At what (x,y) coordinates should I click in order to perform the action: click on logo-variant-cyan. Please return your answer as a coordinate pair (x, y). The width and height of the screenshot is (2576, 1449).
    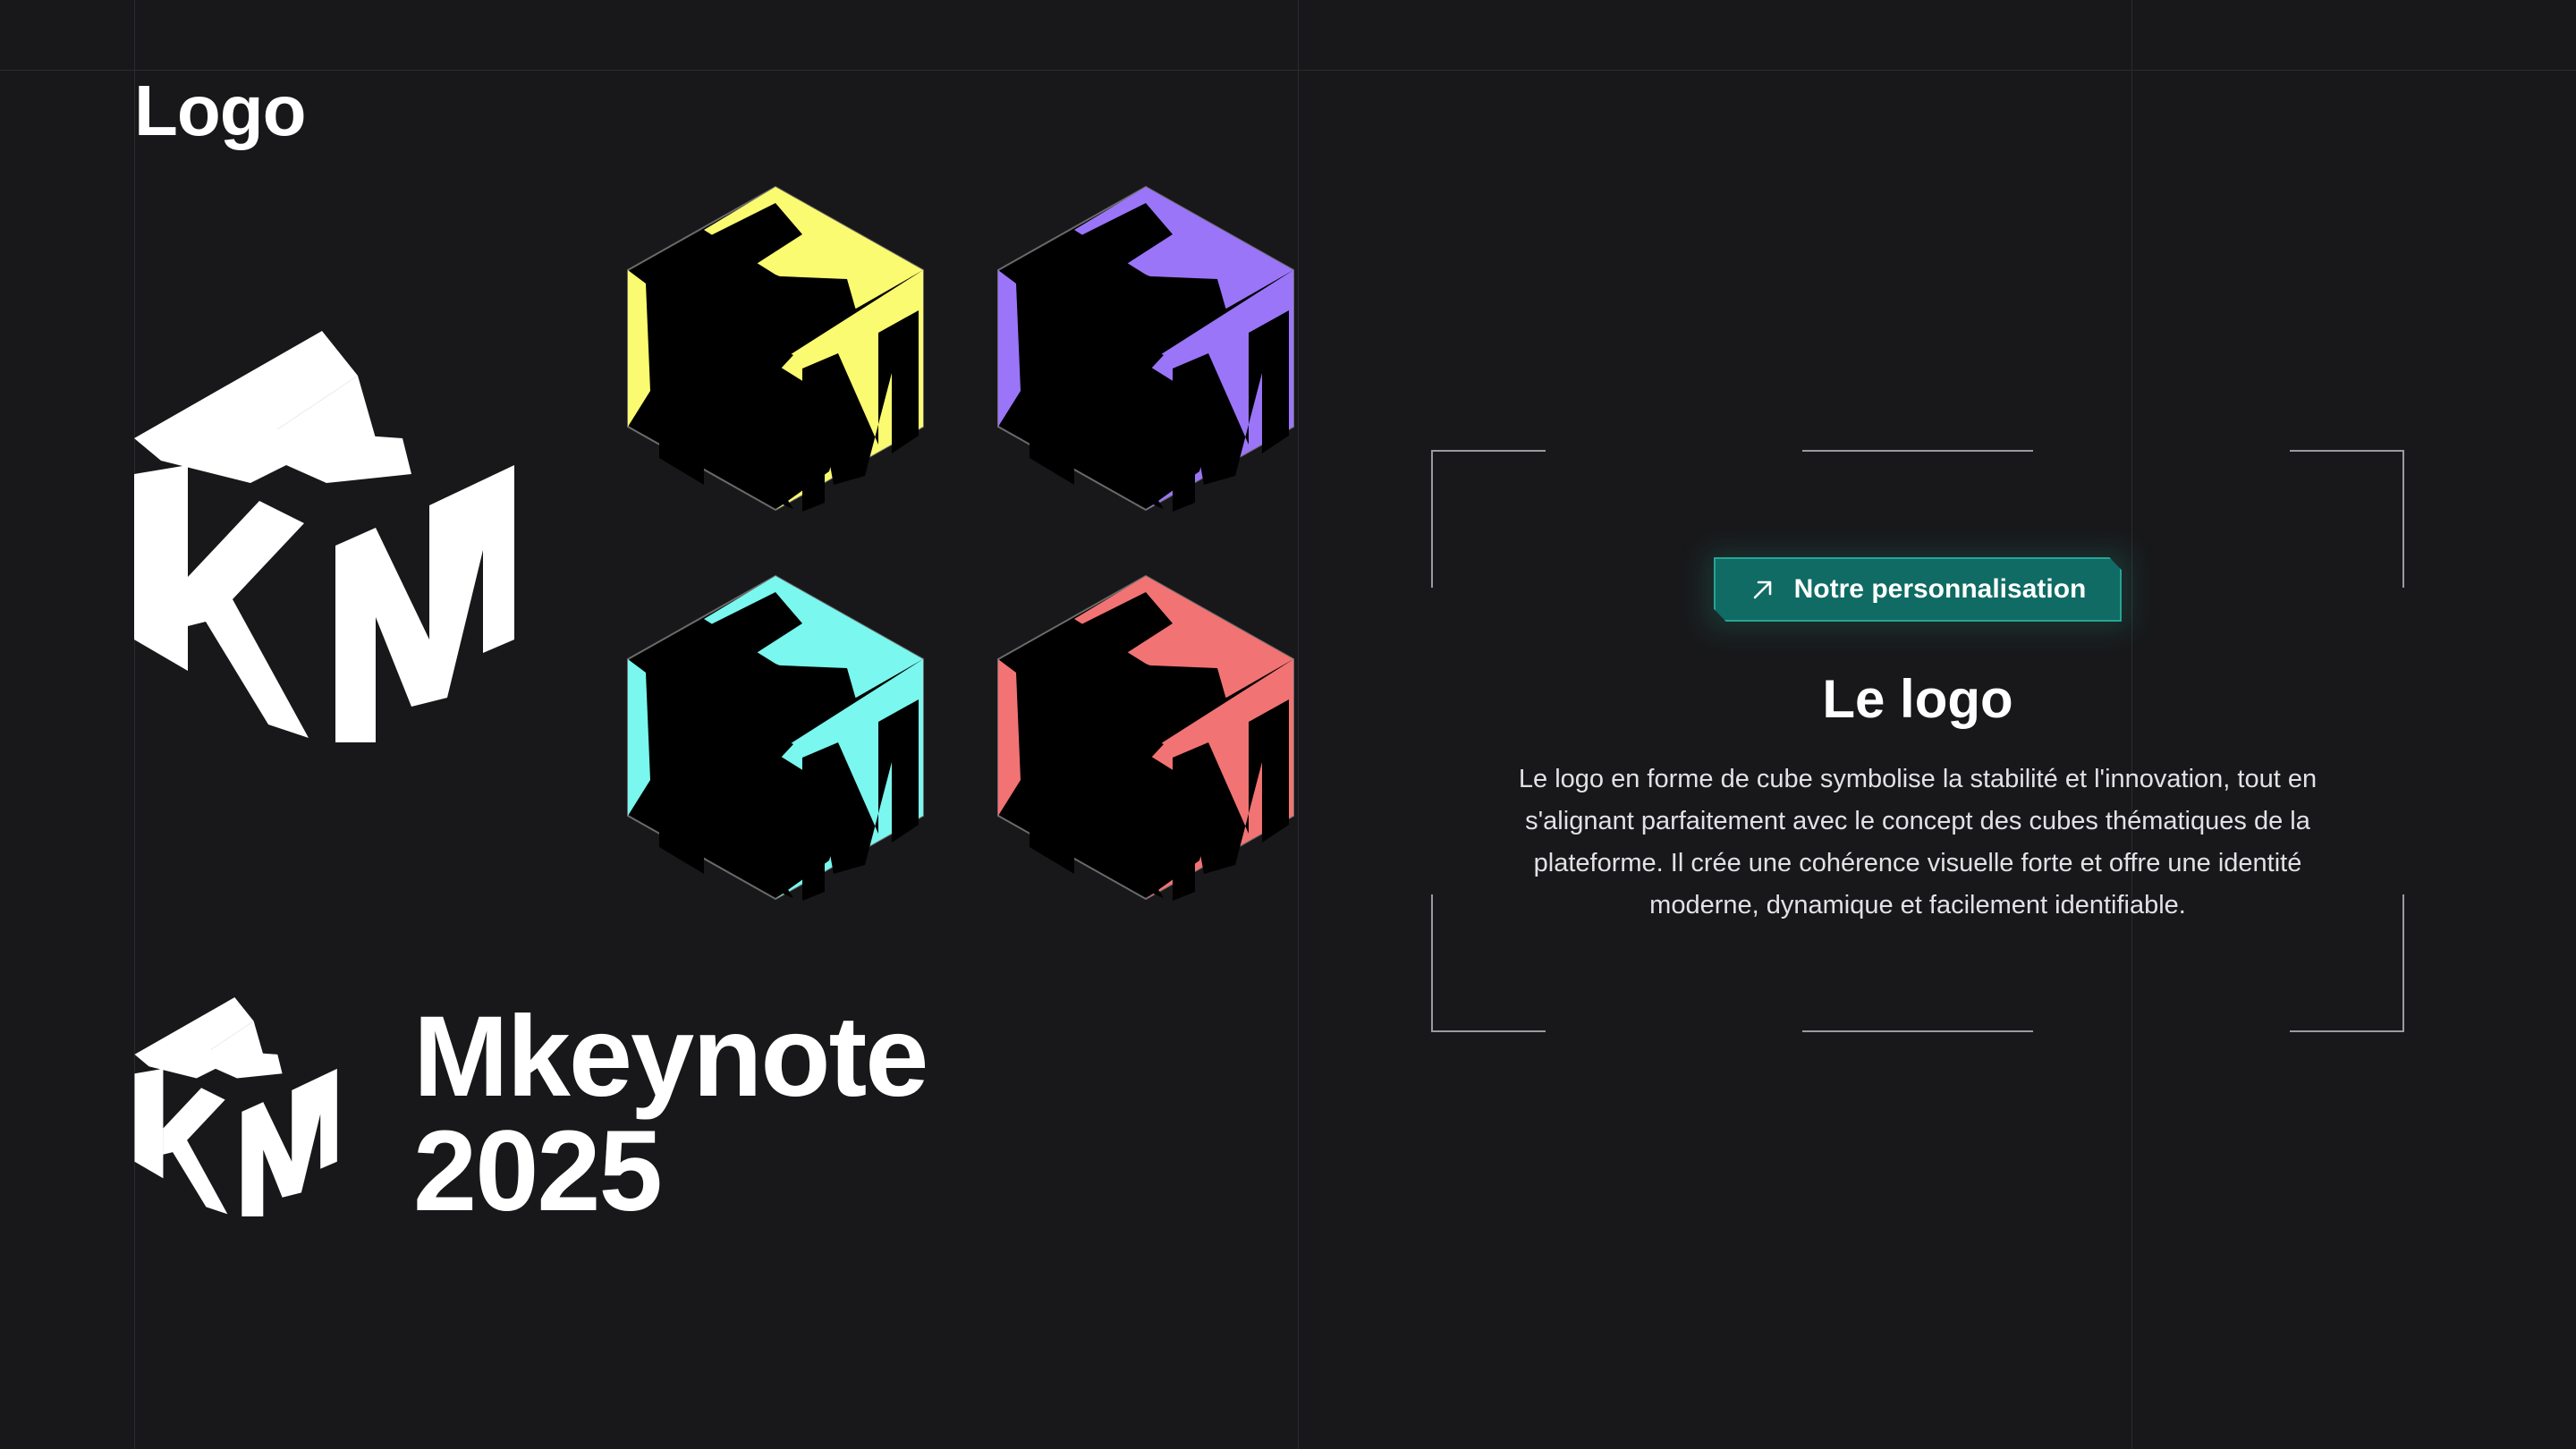
    Looking at the image, I should click on (775, 737).